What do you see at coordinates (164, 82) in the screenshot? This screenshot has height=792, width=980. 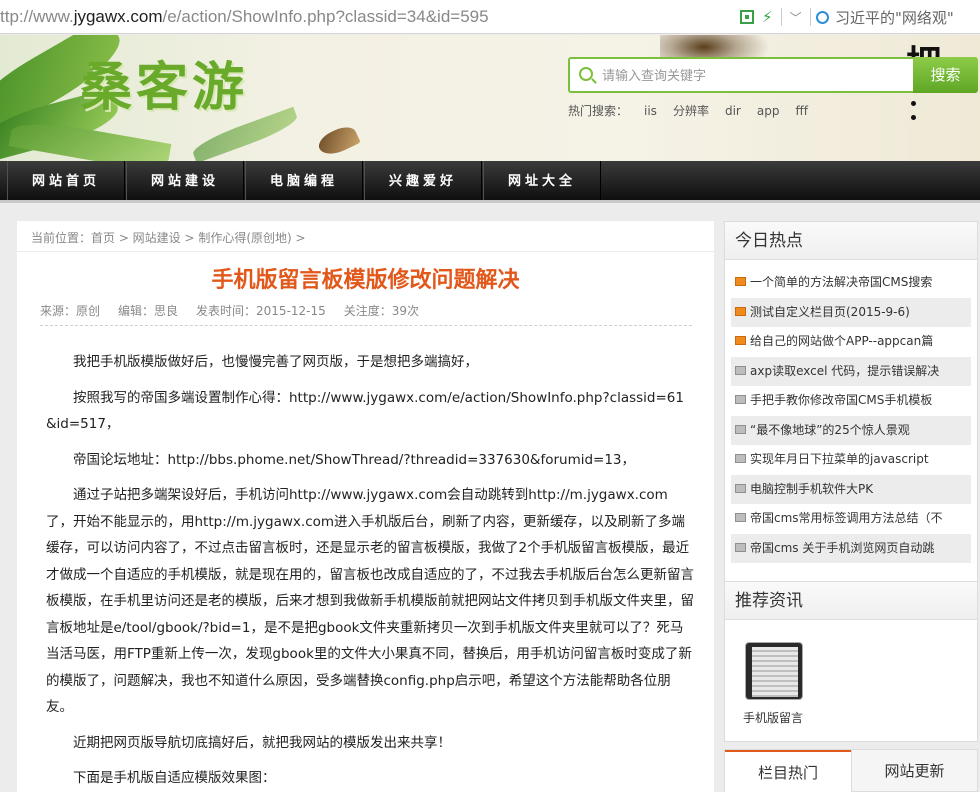 I see `site-logo: 桑客游` at bounding box center [164, 82].